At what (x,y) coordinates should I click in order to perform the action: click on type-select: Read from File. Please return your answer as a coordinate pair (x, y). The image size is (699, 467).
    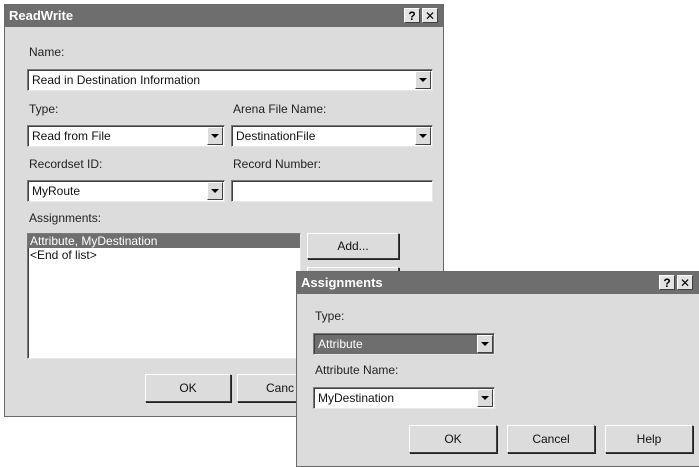
    Looking at the image, I should click on (126, 136).